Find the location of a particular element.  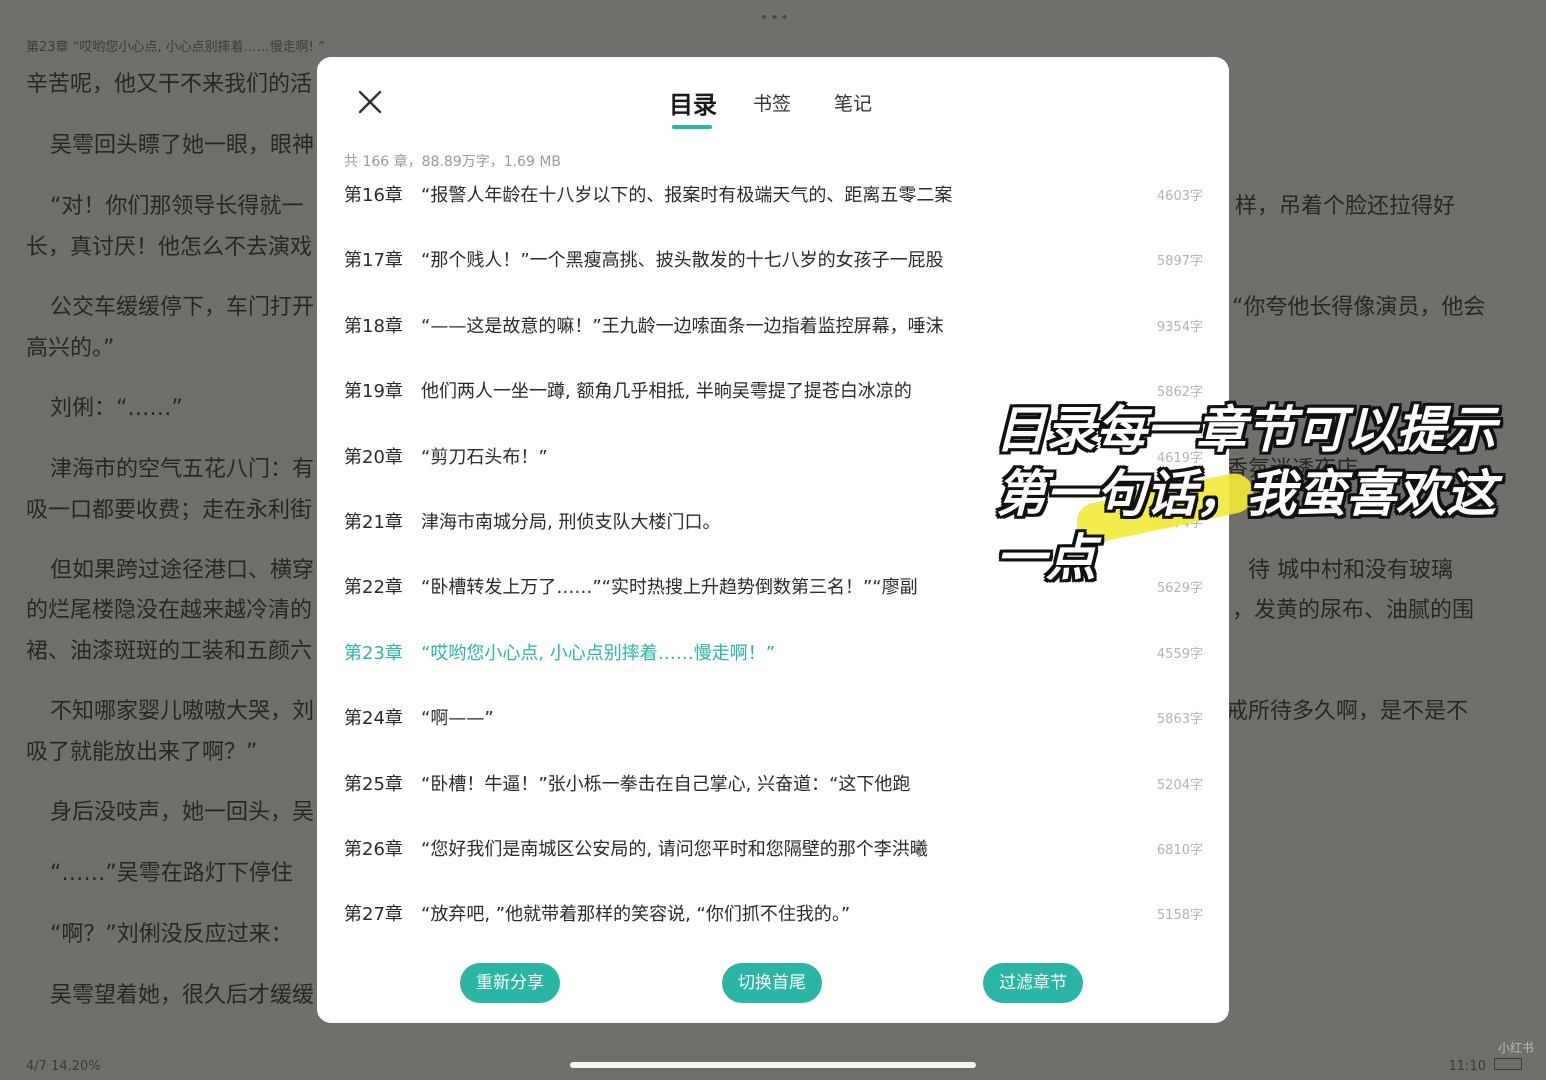

reader-line: “对！你们那领导长得就一 is located at coordinates (177, 206).